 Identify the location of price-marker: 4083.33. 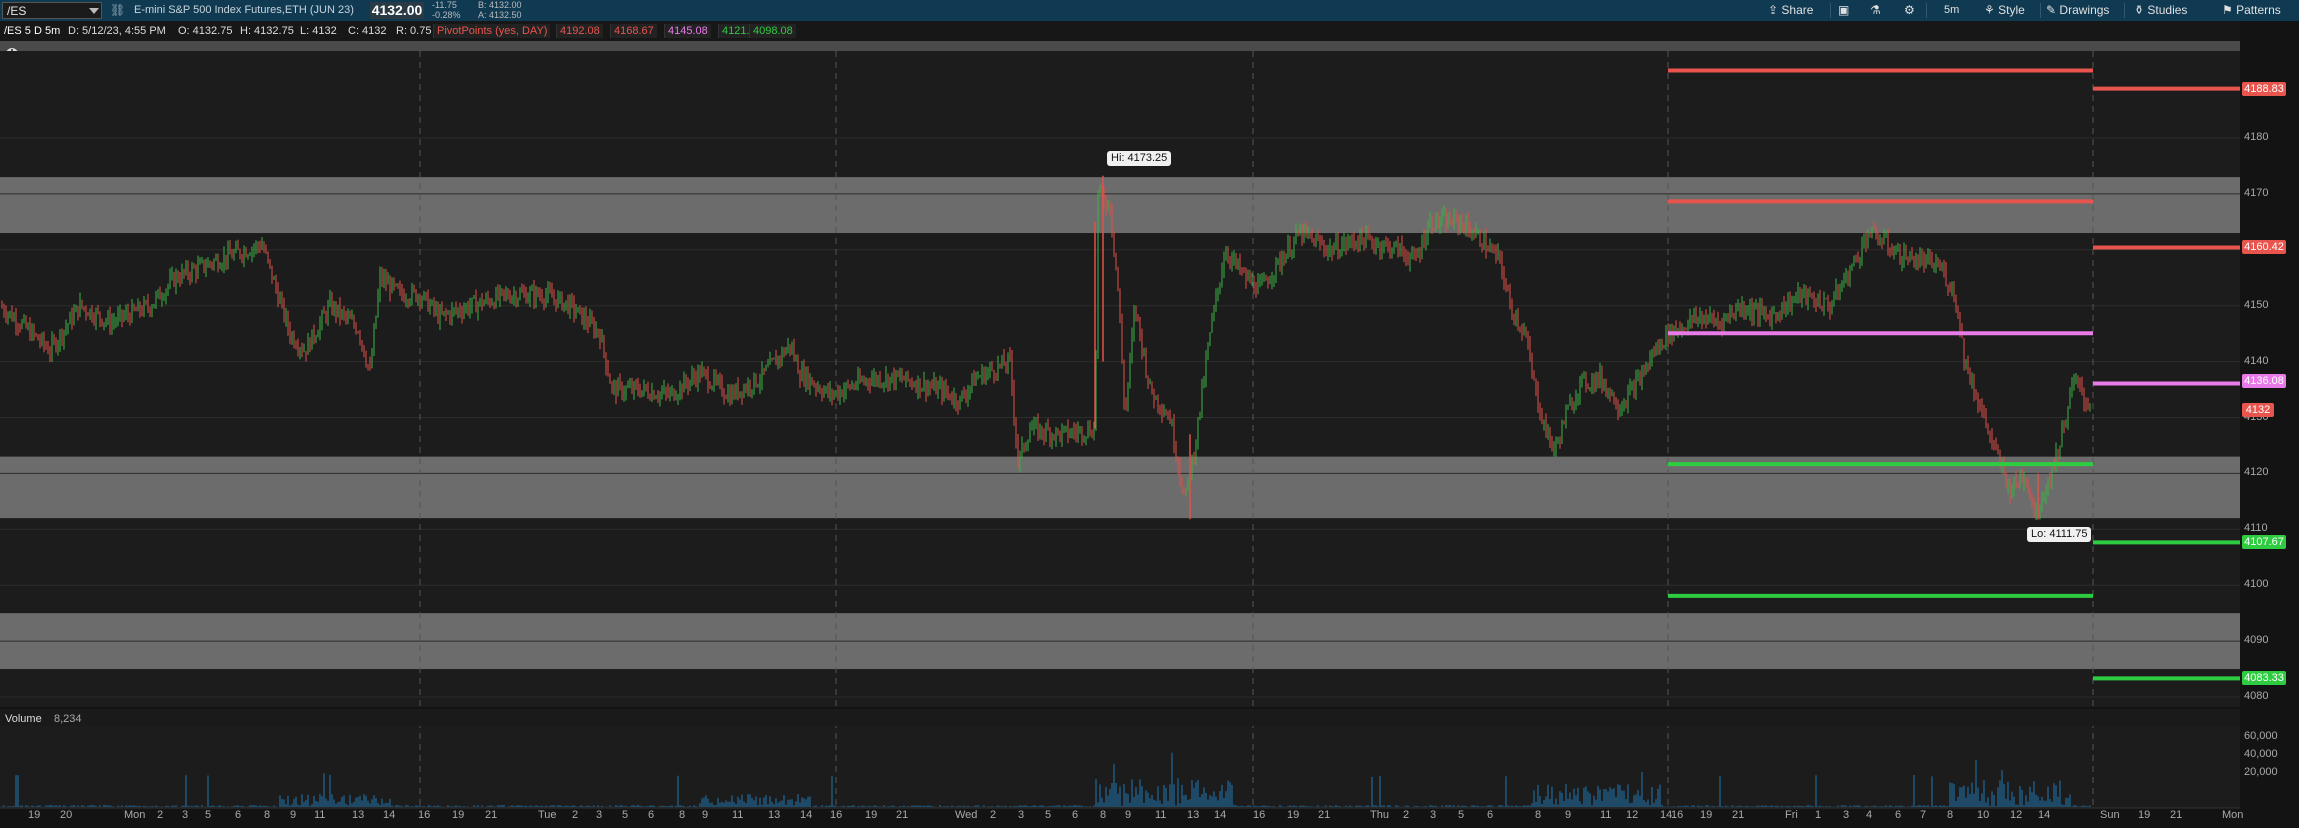
(2264, 678).